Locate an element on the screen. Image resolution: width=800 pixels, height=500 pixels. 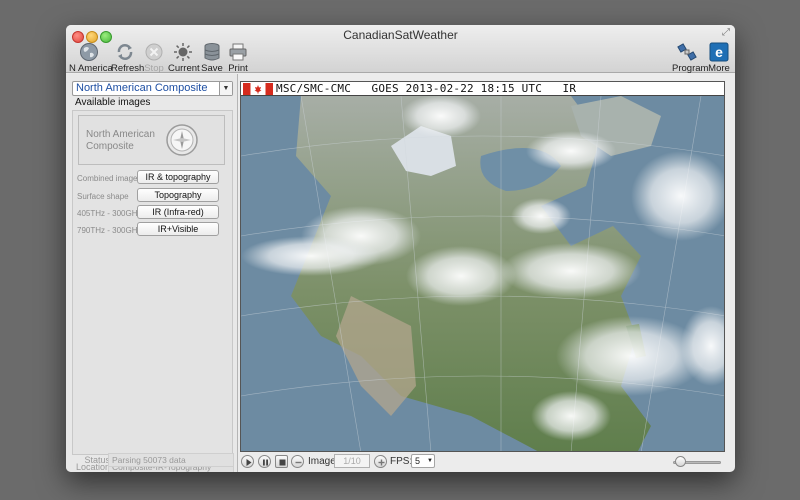
refresh-icon is located at coordinates (125, 52).